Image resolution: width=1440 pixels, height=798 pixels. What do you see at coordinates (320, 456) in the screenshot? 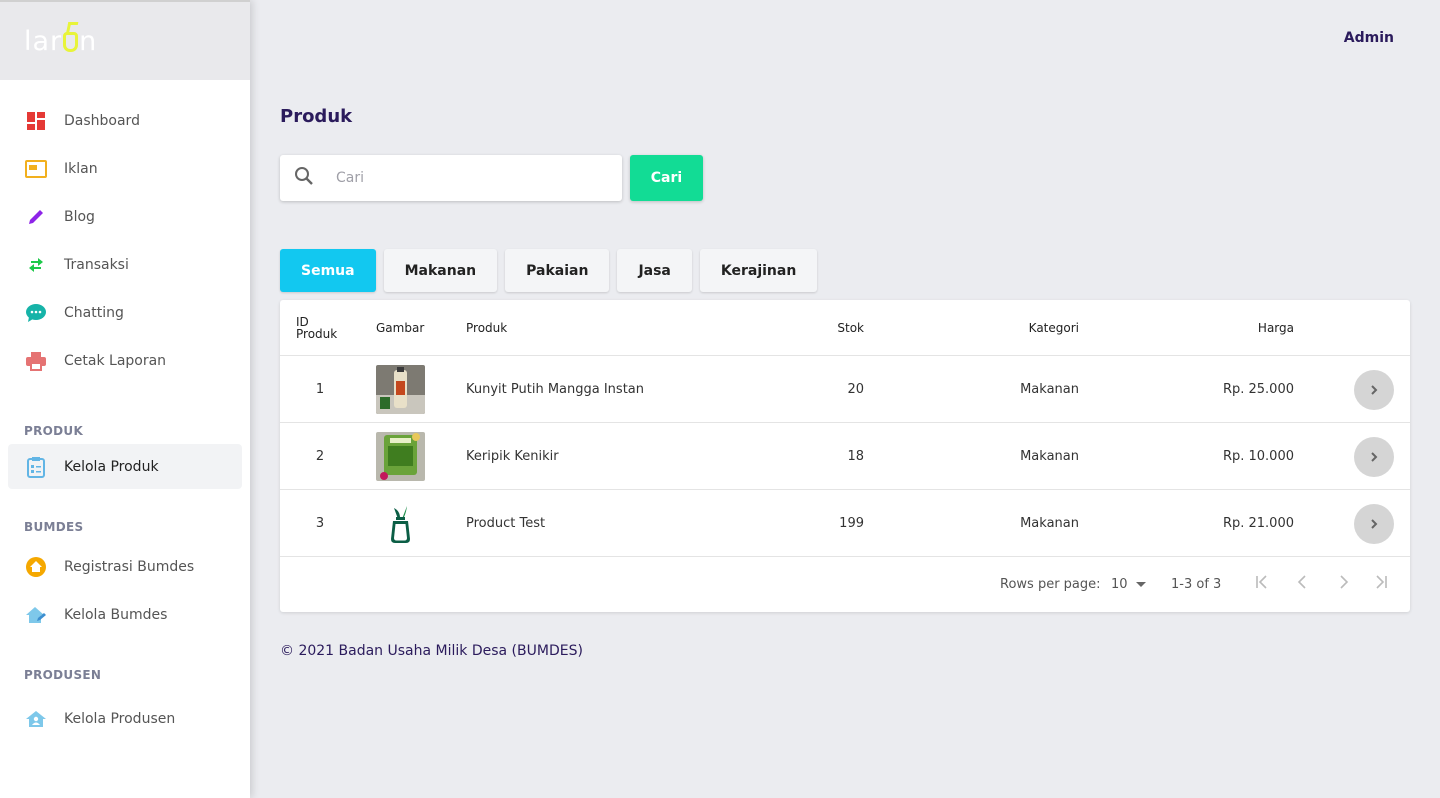
I see `cell-id: 2` at bounding box center [320, 456].